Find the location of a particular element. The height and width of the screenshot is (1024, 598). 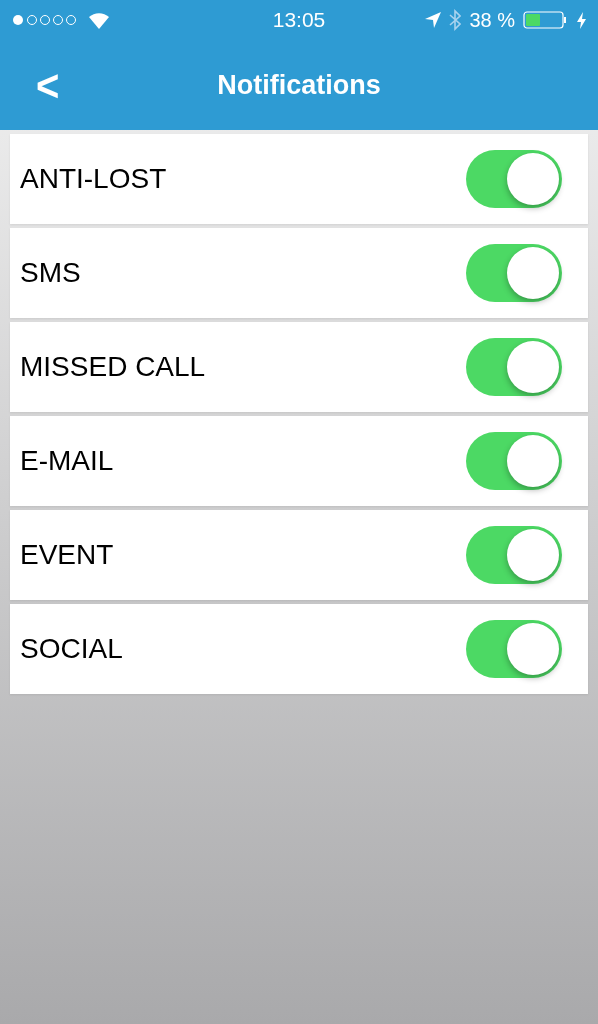

charging-icon is located at coordinates (581, 20).